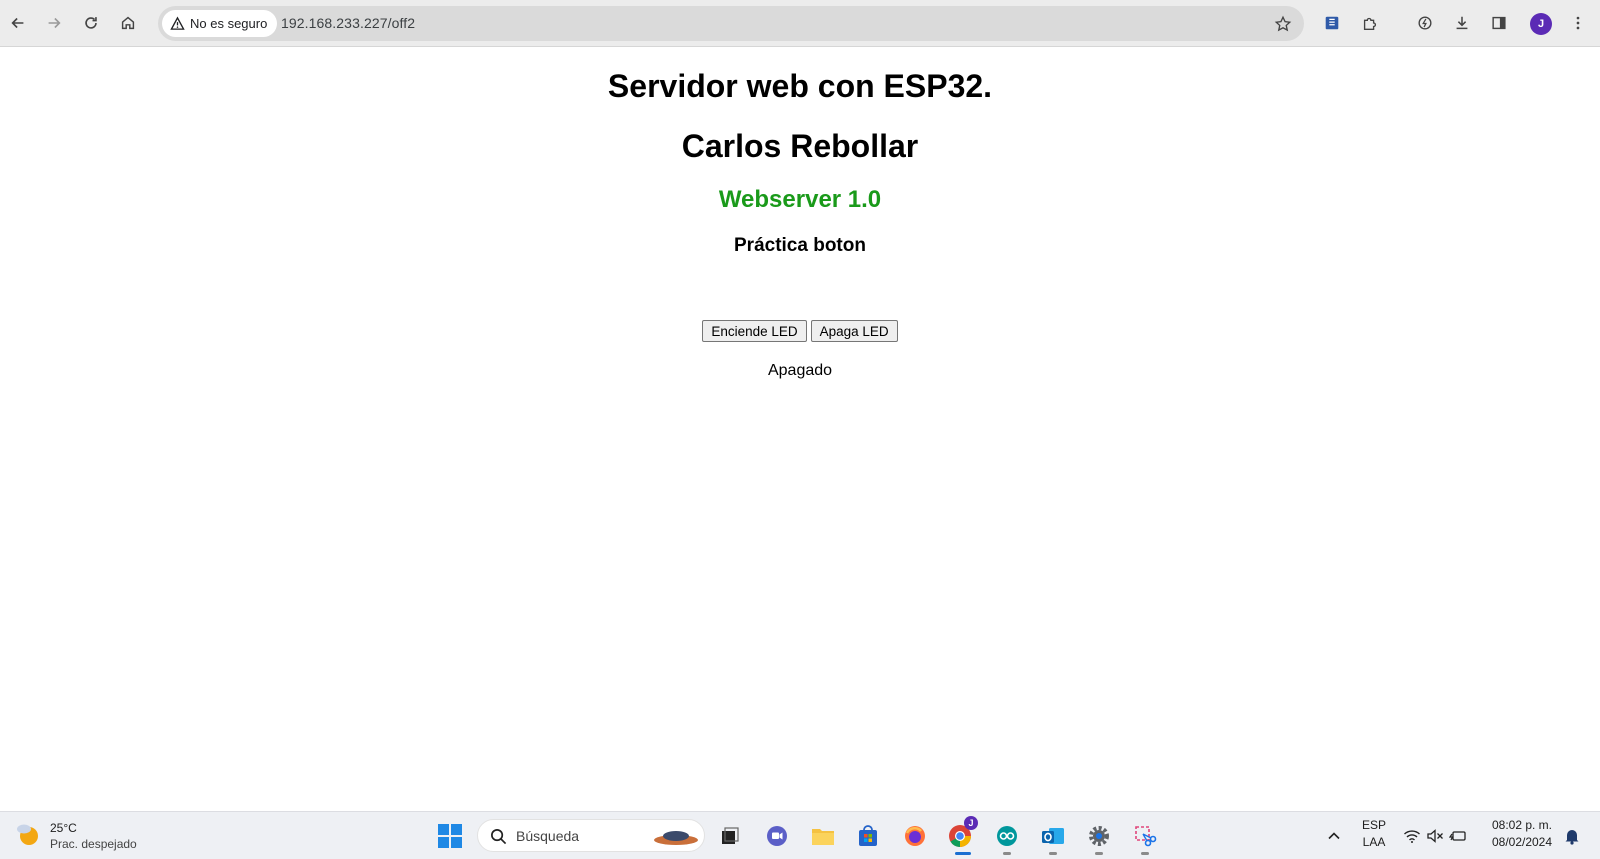 The width and height of the screenshot is (1600, 859). I want to click on home-button, so click(128, 23).